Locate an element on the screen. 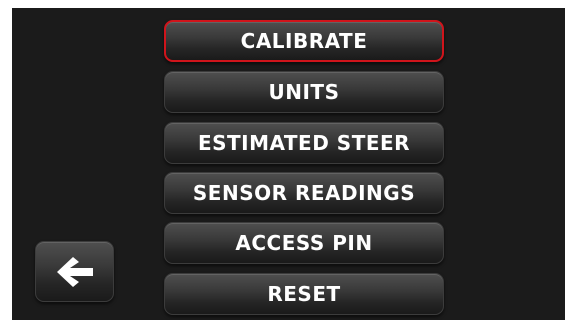  estimated-steer-button: ESTIMATED STEER is located at coordinates (304, 143).